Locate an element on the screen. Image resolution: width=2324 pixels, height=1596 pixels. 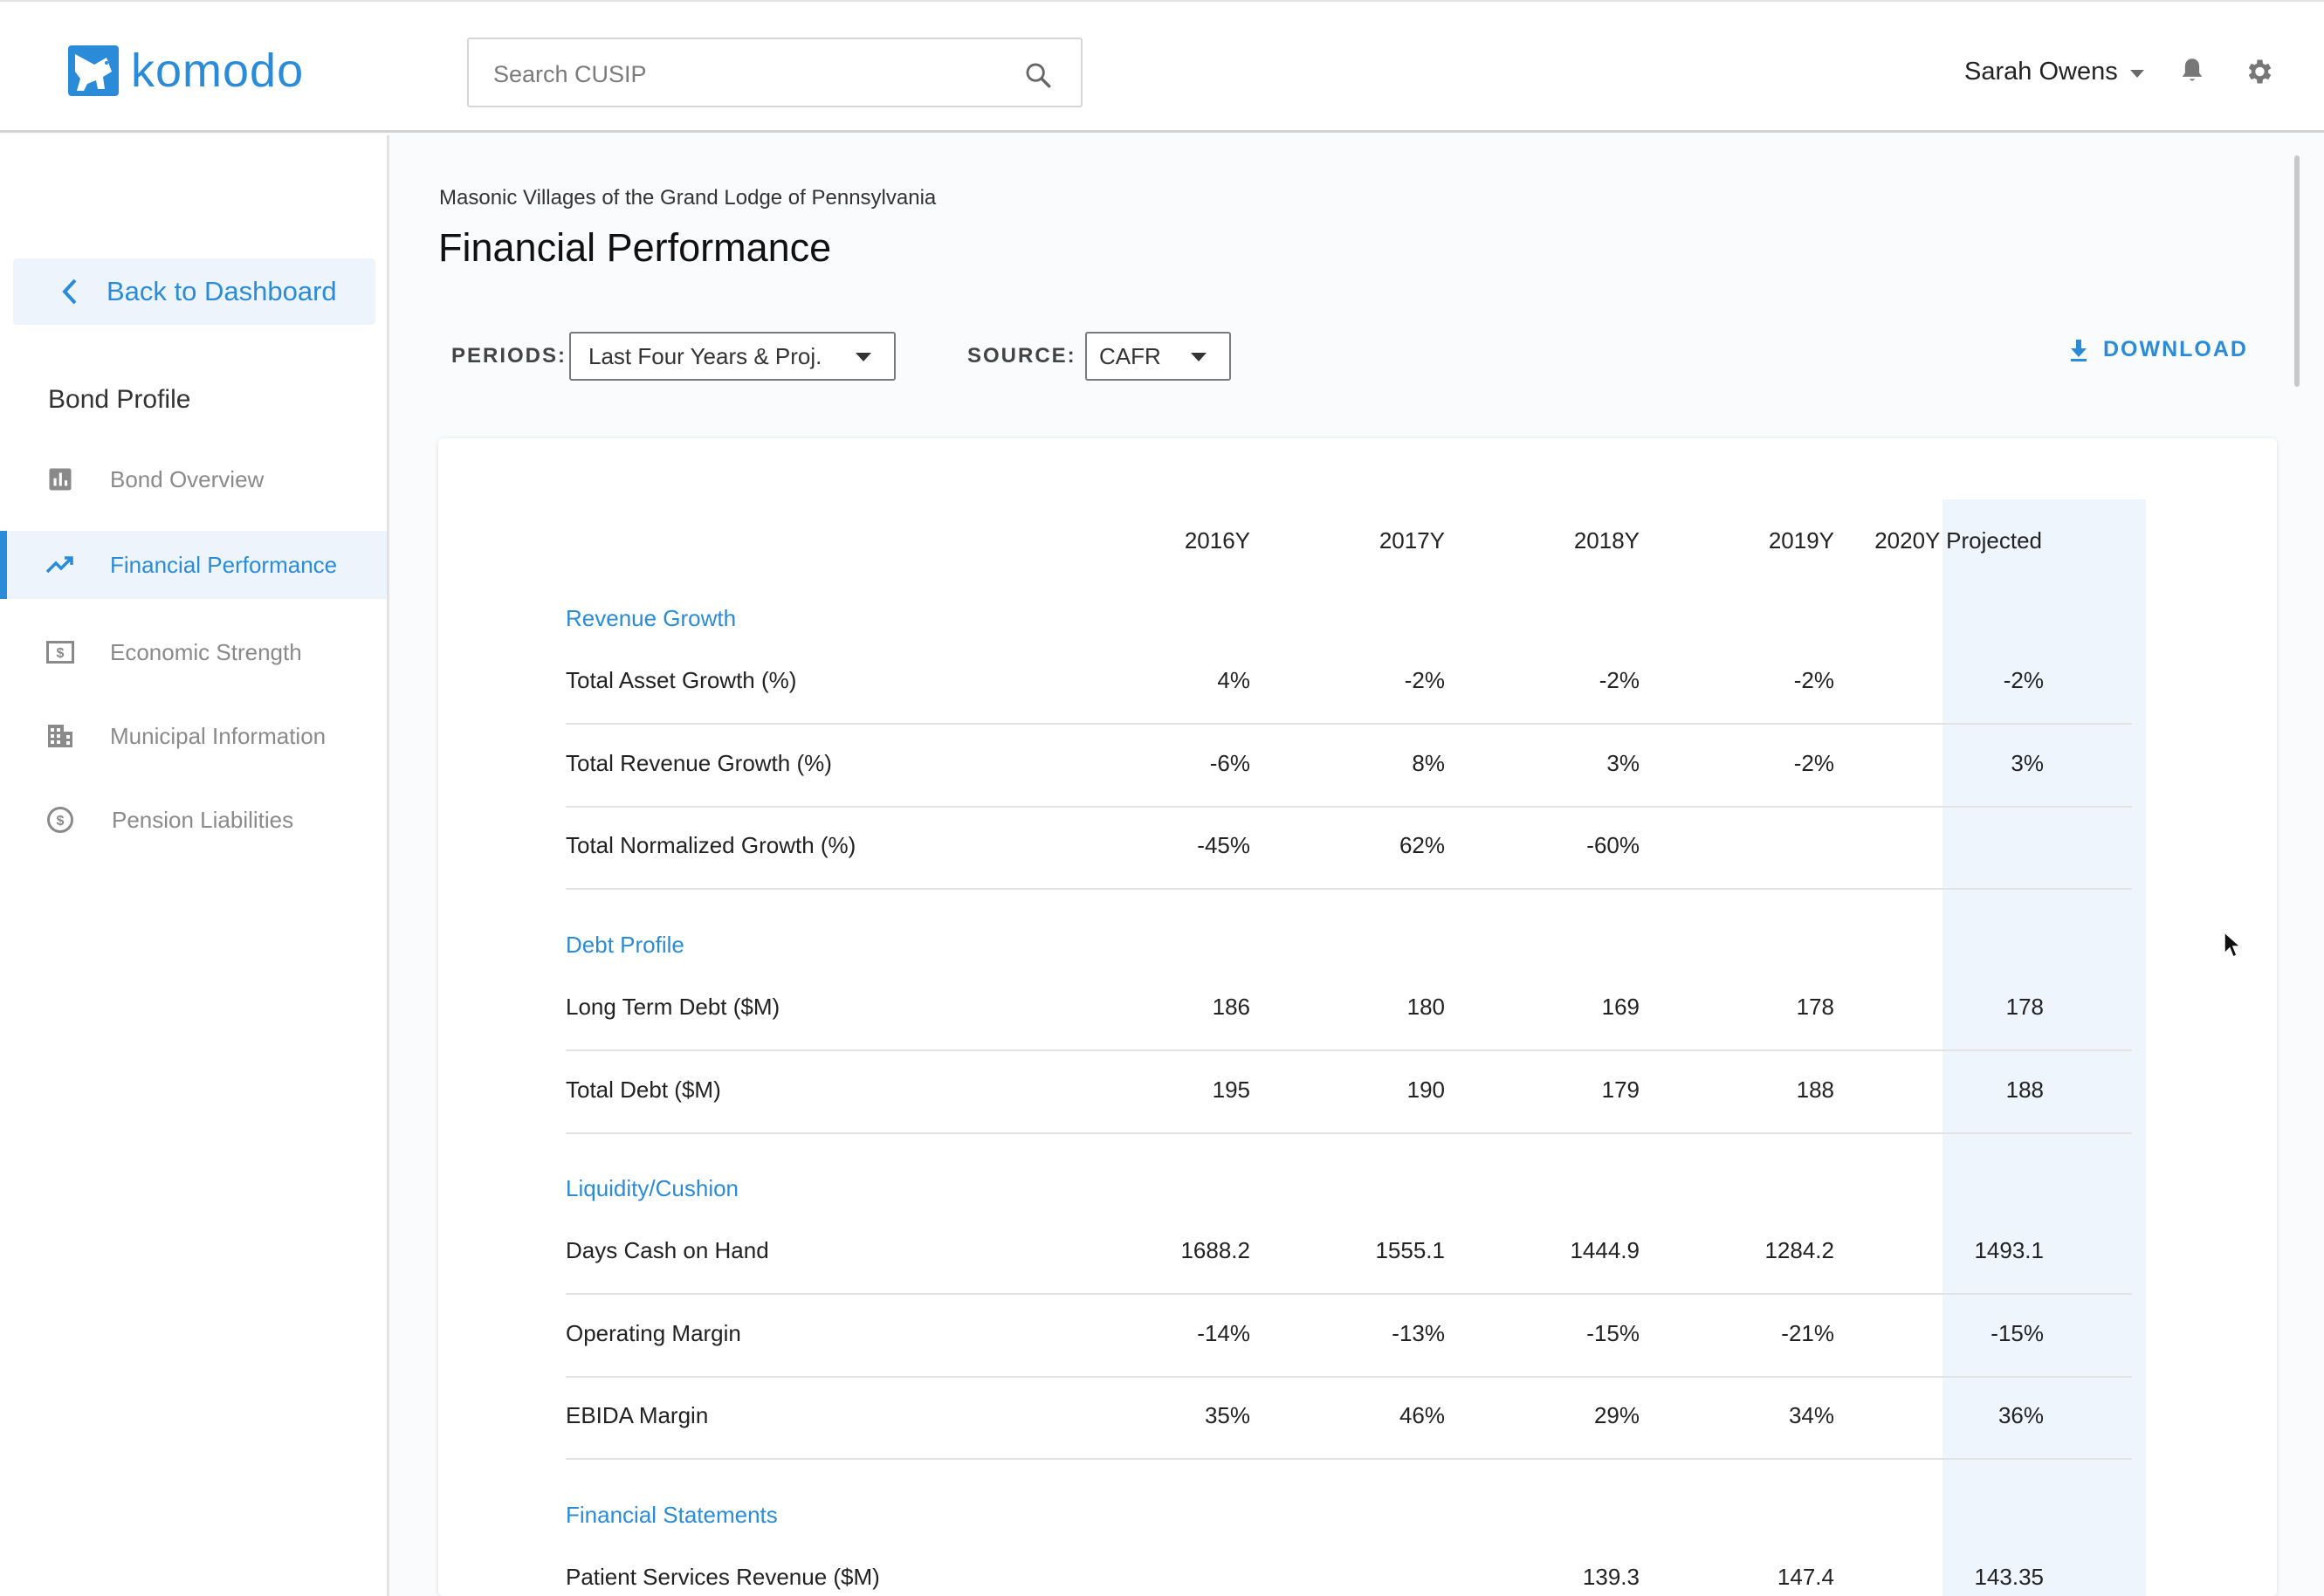
chevron-left-icon is located at coordinates (70, 292).